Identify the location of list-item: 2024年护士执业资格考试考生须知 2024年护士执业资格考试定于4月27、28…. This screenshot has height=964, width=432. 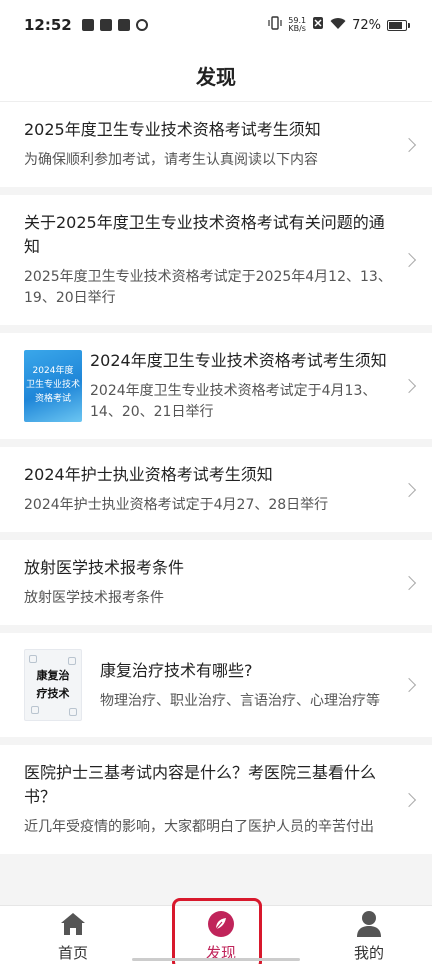
(216, 493).